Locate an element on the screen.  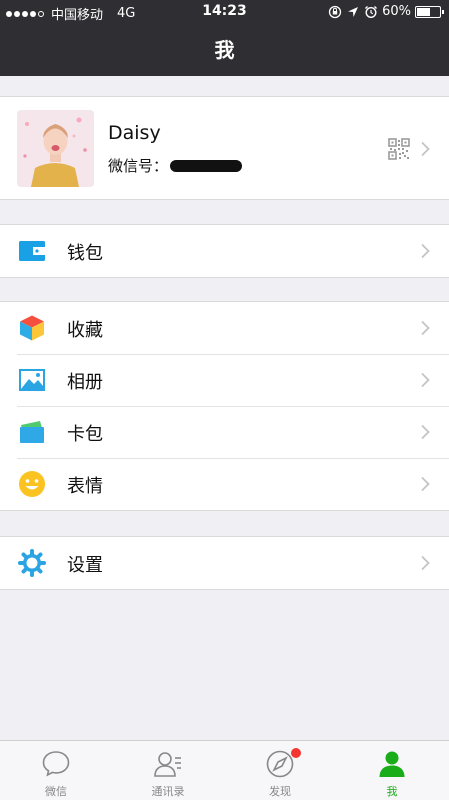
page-title: 我 is located at coordinates (224, 50).